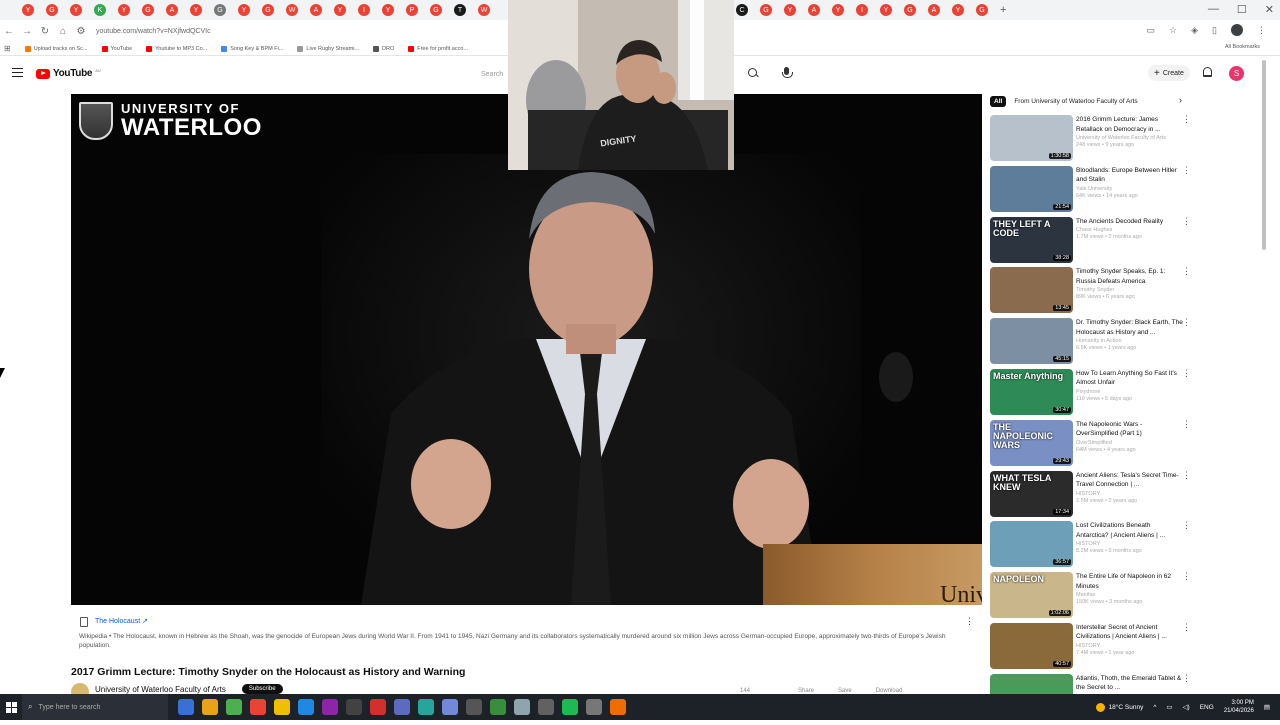 The height and width of the screenshot is (725, 1280). I want to click on new-tab-icon: +, so click(1003, 10).